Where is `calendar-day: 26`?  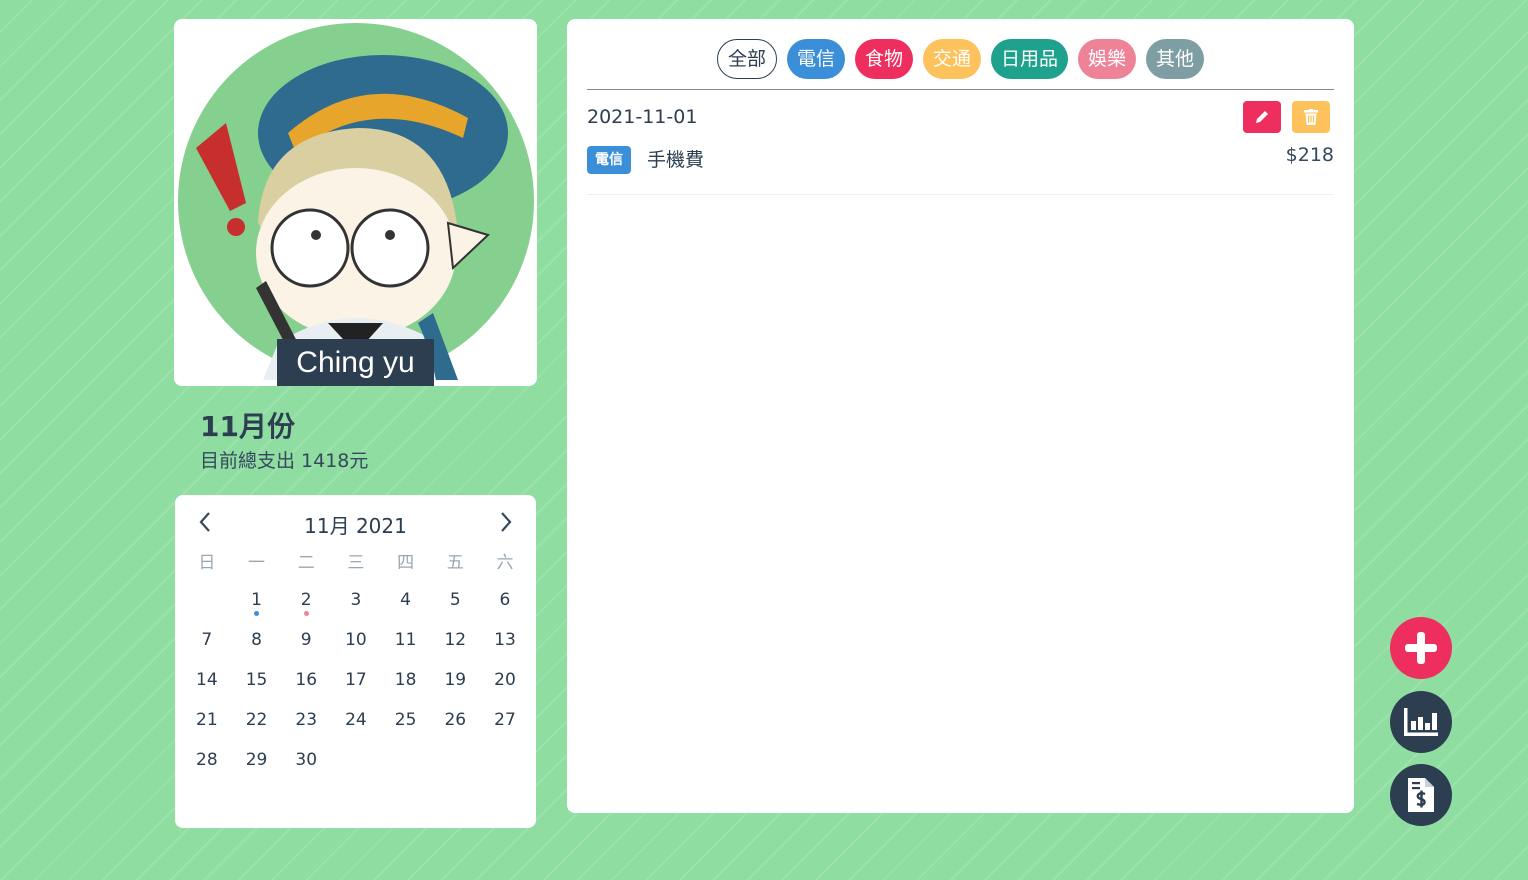
calendar-day: 26 is located at coordinates (455, 723).